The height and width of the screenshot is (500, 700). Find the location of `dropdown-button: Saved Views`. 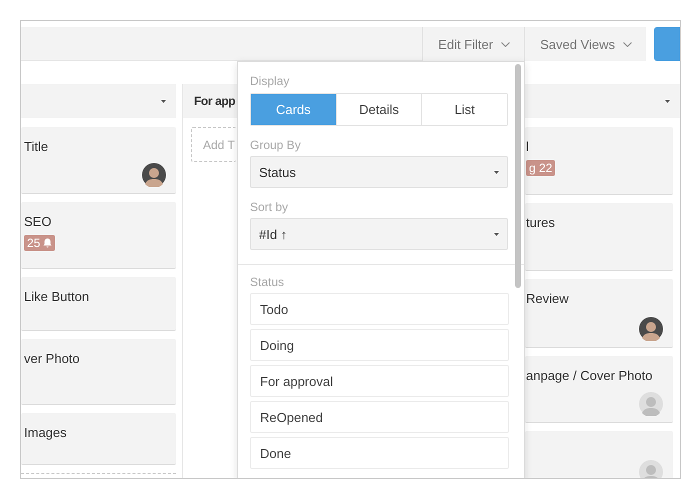

dropdown-button: Saved Views is located at coordinates (585, 44).